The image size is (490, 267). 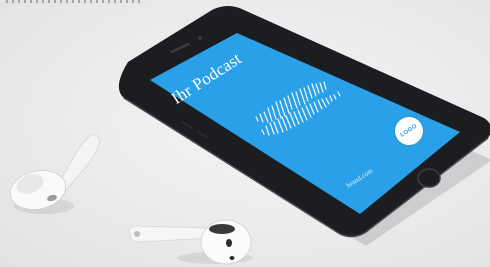 What do you see at coordinates (55, 174) in the screenshot?
I see `earbud-left` at bounding box center [55, 174].